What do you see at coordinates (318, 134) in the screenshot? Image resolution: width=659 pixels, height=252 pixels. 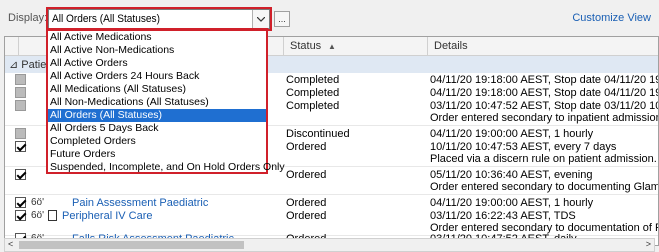 I see `row-status: Discontinued` at bounding box center [318, 134].